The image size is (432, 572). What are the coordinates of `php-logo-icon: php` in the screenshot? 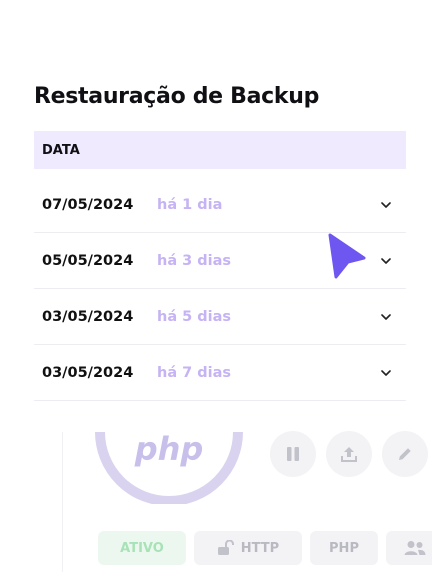 It's located at (169, 468).